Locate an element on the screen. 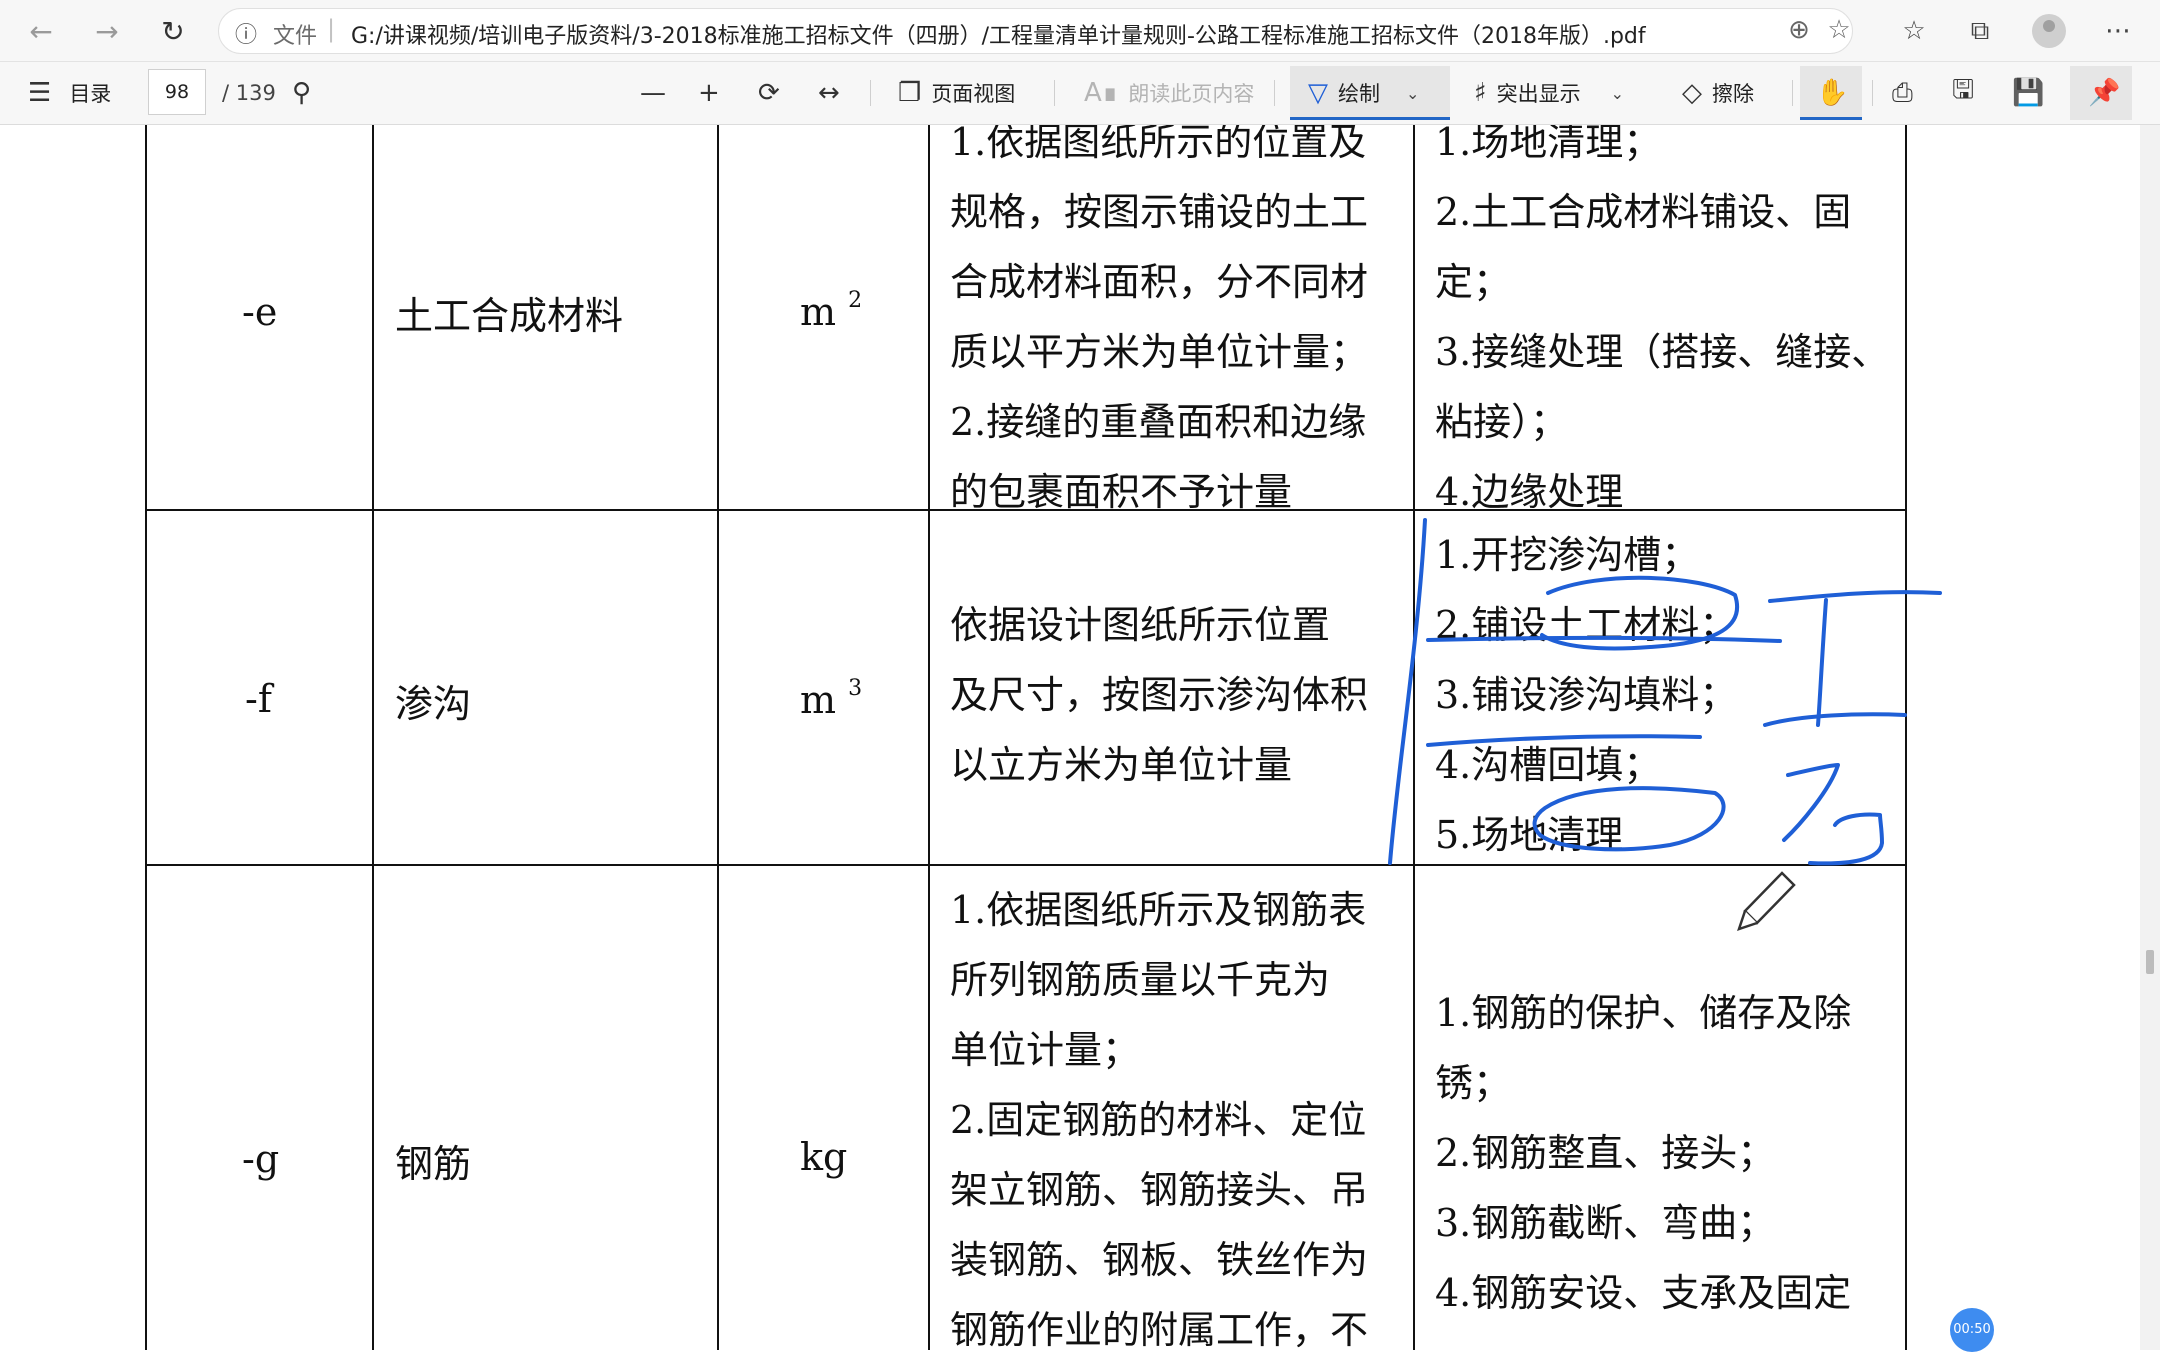 The width and height of the screenshot is (2160, 1352). draw-pen-icon: ▽ is located at coordinates (1318, 93).